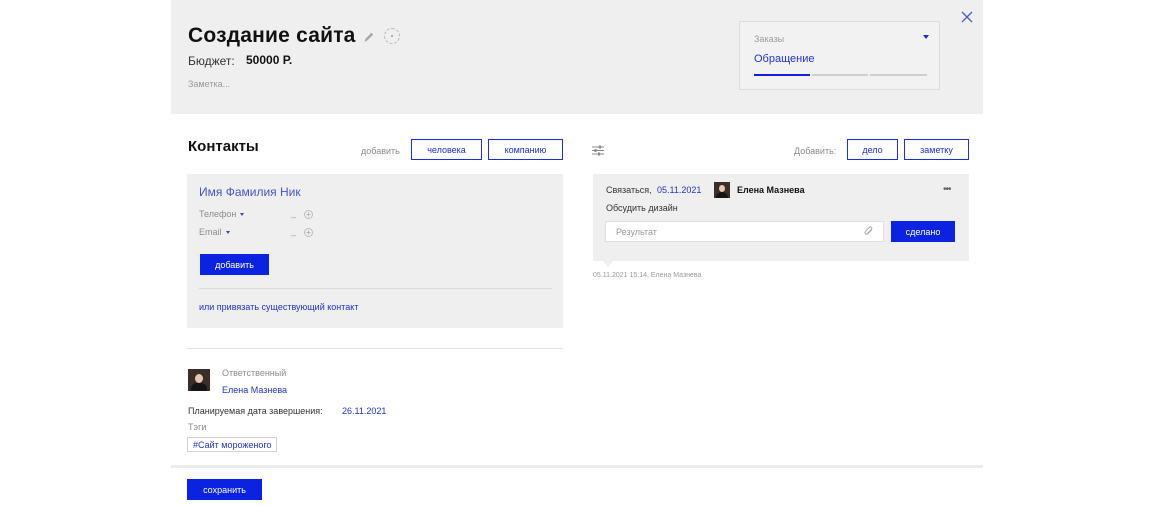  I want to click on email-type-select: Email, so click(214, 232).